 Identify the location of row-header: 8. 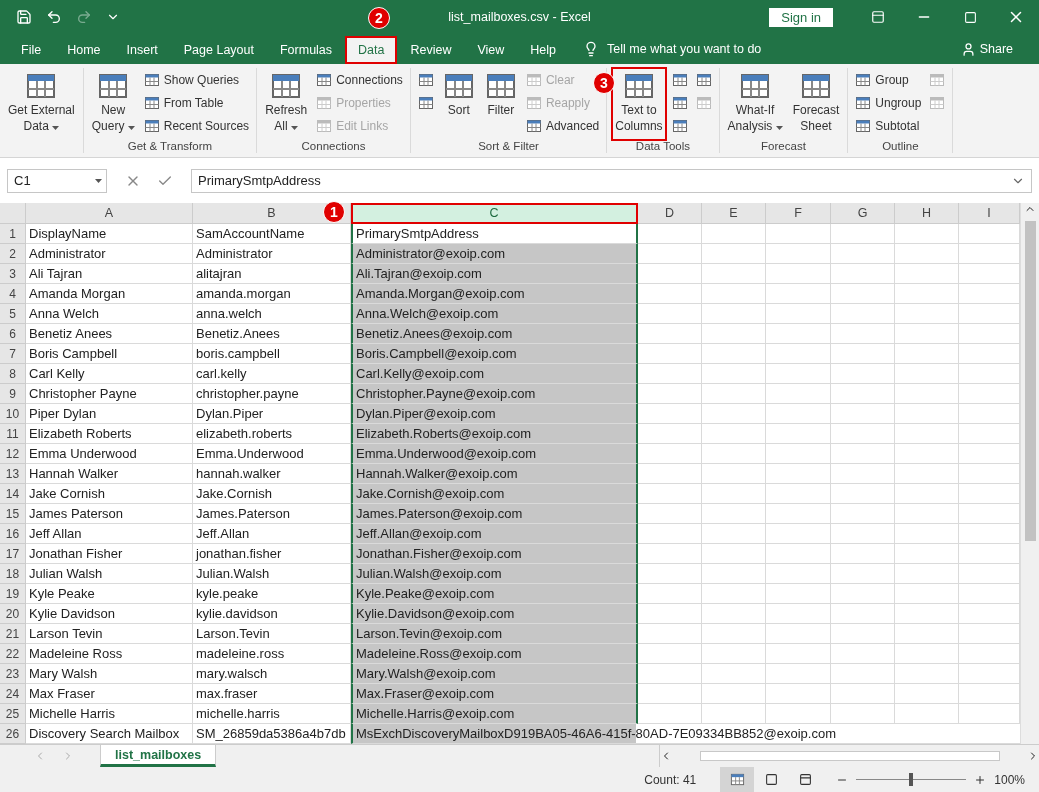
(13, 374).